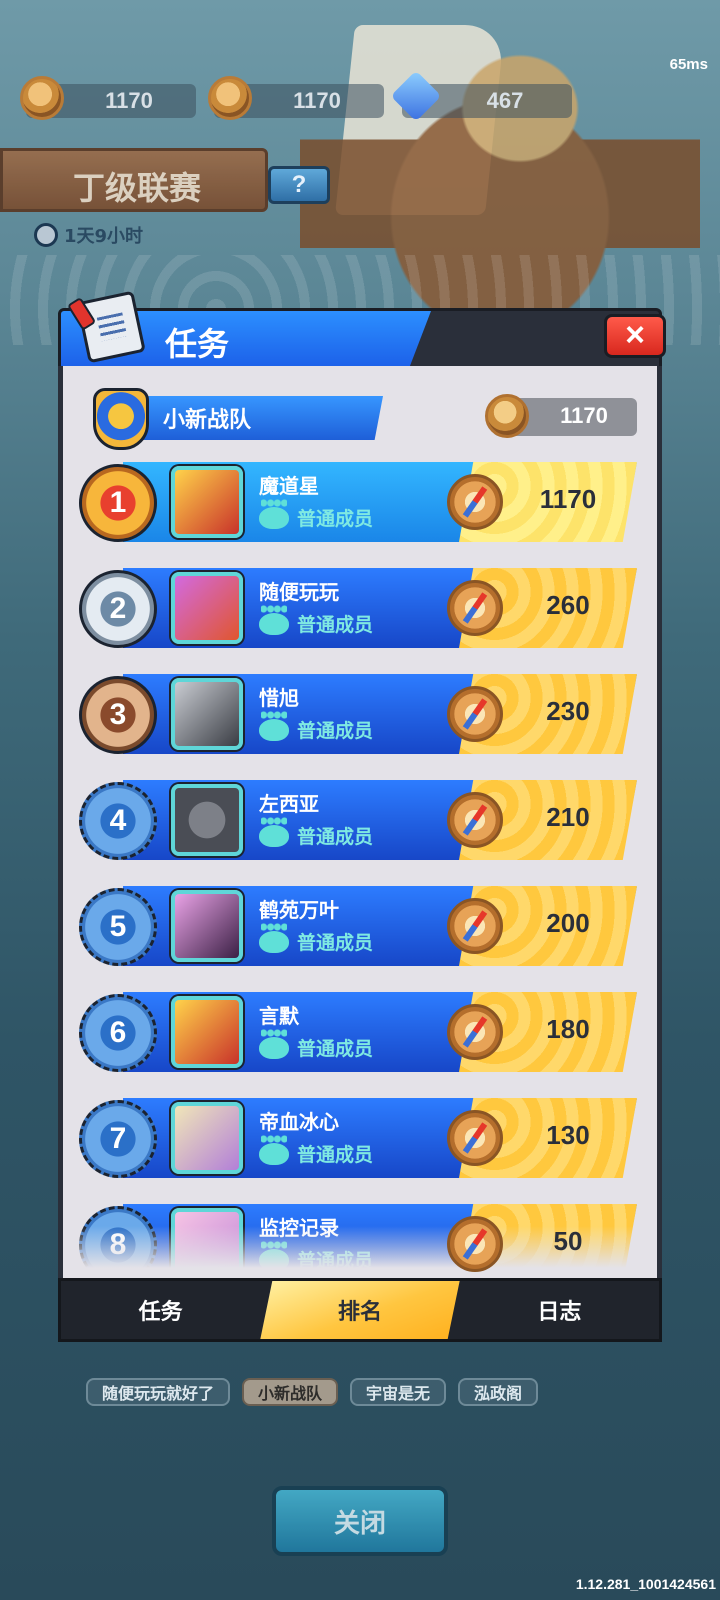 This screenshot has width=720, height=1600. I want to click on team-selector: 随便玩玩就好了 小新战队 宇宙是无 泓政阁, so click(312, 1392).